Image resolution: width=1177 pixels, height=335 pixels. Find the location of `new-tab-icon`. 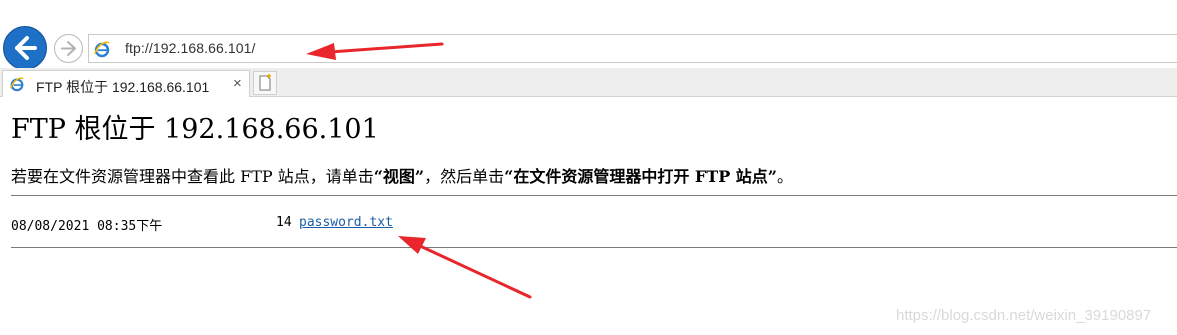

new-tab-icon is located at coordinates (265, 82).